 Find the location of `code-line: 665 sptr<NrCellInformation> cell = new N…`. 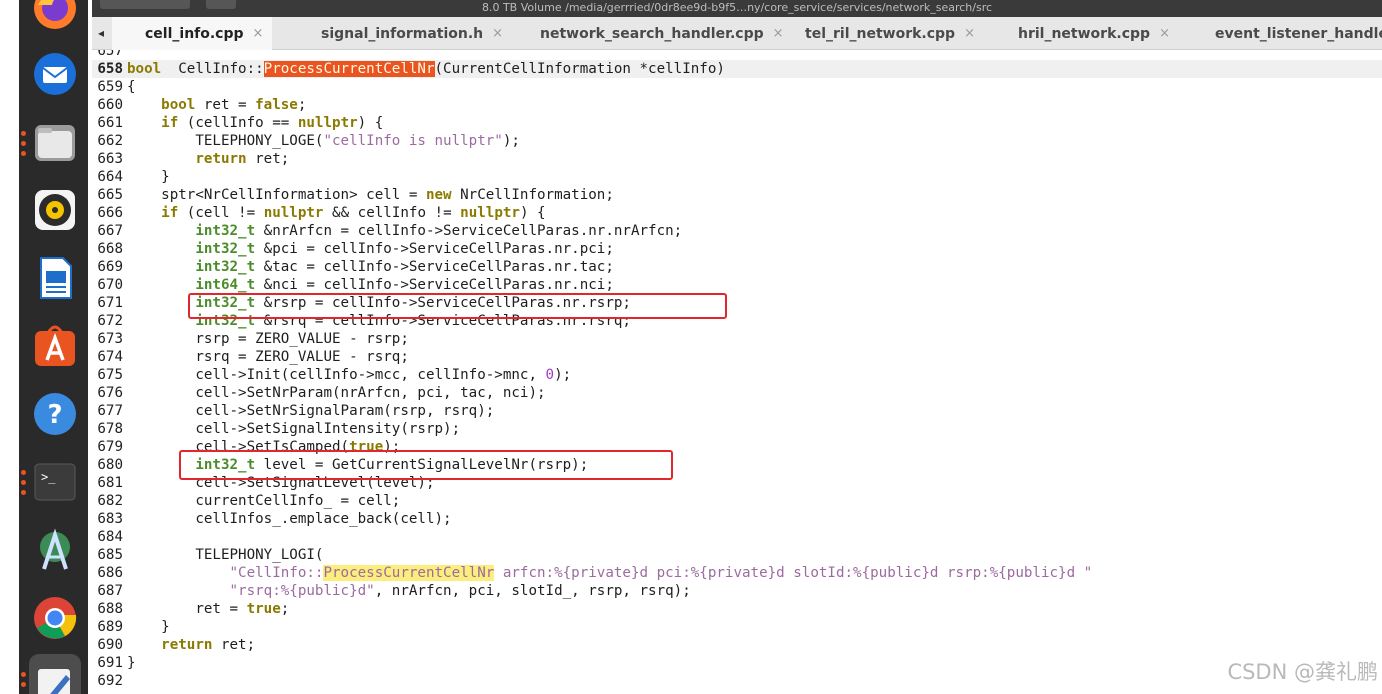

code-line: 665 sptr<NrCellInformation> cell = new N… is located at coordinates (737, 195).